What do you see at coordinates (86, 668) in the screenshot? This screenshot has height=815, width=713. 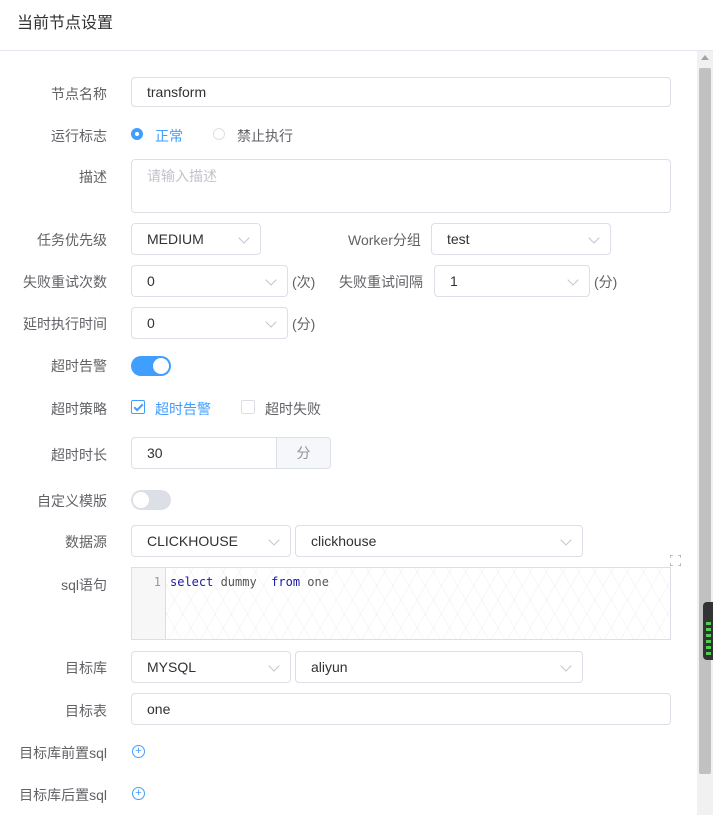 I see `target-db-label: 目标库` at bounding box center [86, 668].